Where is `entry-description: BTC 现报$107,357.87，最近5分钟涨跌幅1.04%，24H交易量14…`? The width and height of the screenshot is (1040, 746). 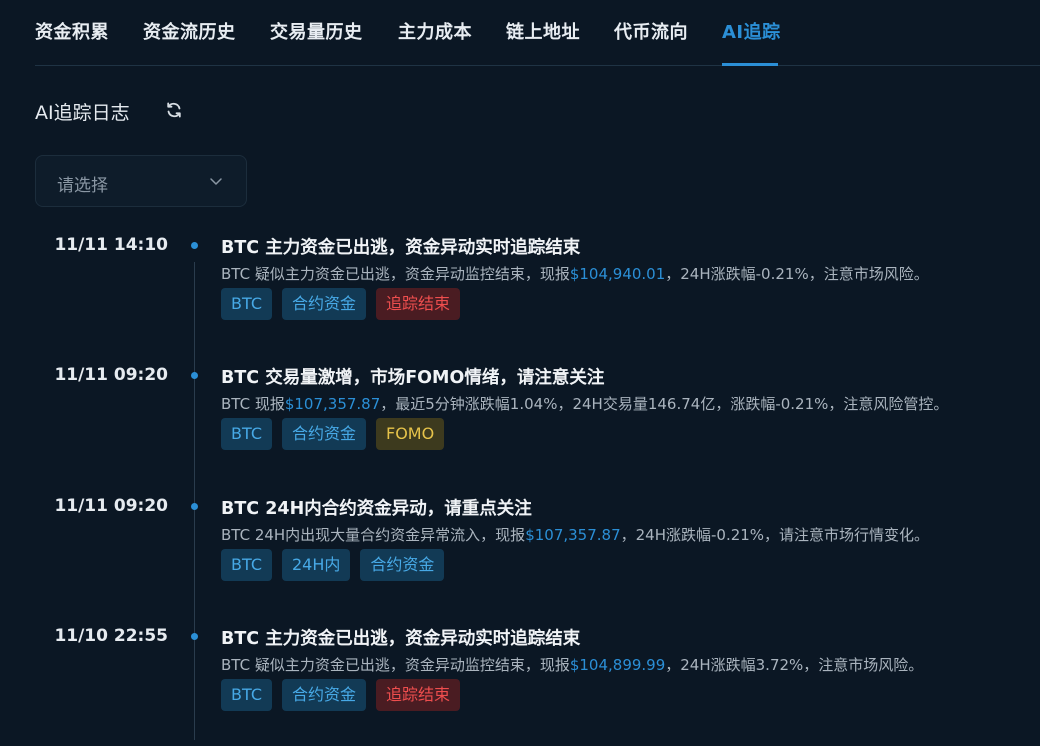 entry-description: BTC 现报$107,357.87，最近5分钟涨跌幅1.04%，24H交易量14… is located at coordinates (585, 404).